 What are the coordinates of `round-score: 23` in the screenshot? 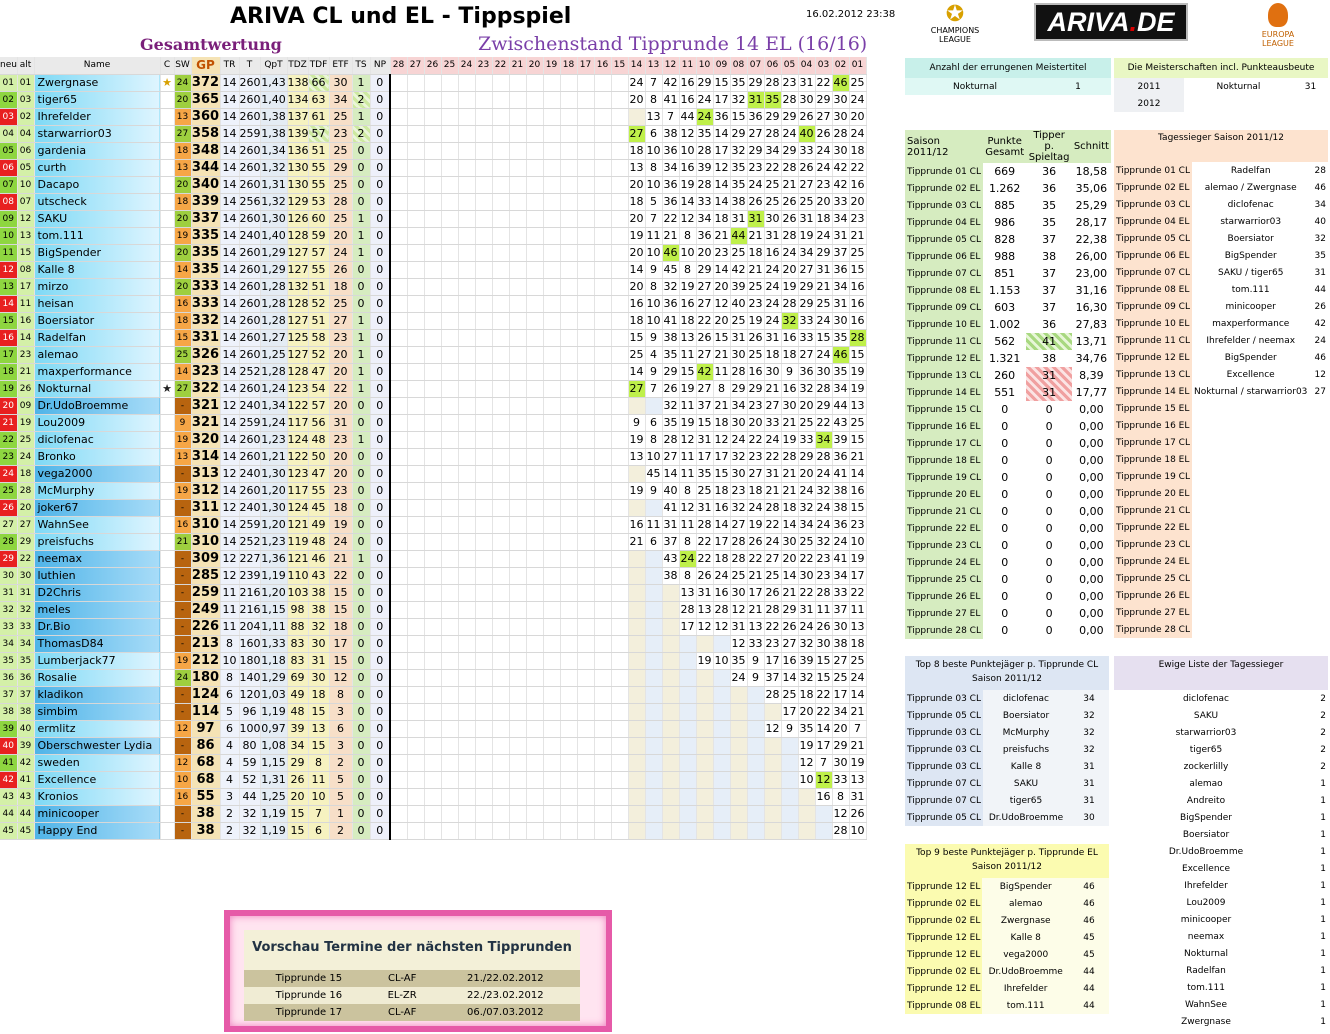 It's located at (756, 304).